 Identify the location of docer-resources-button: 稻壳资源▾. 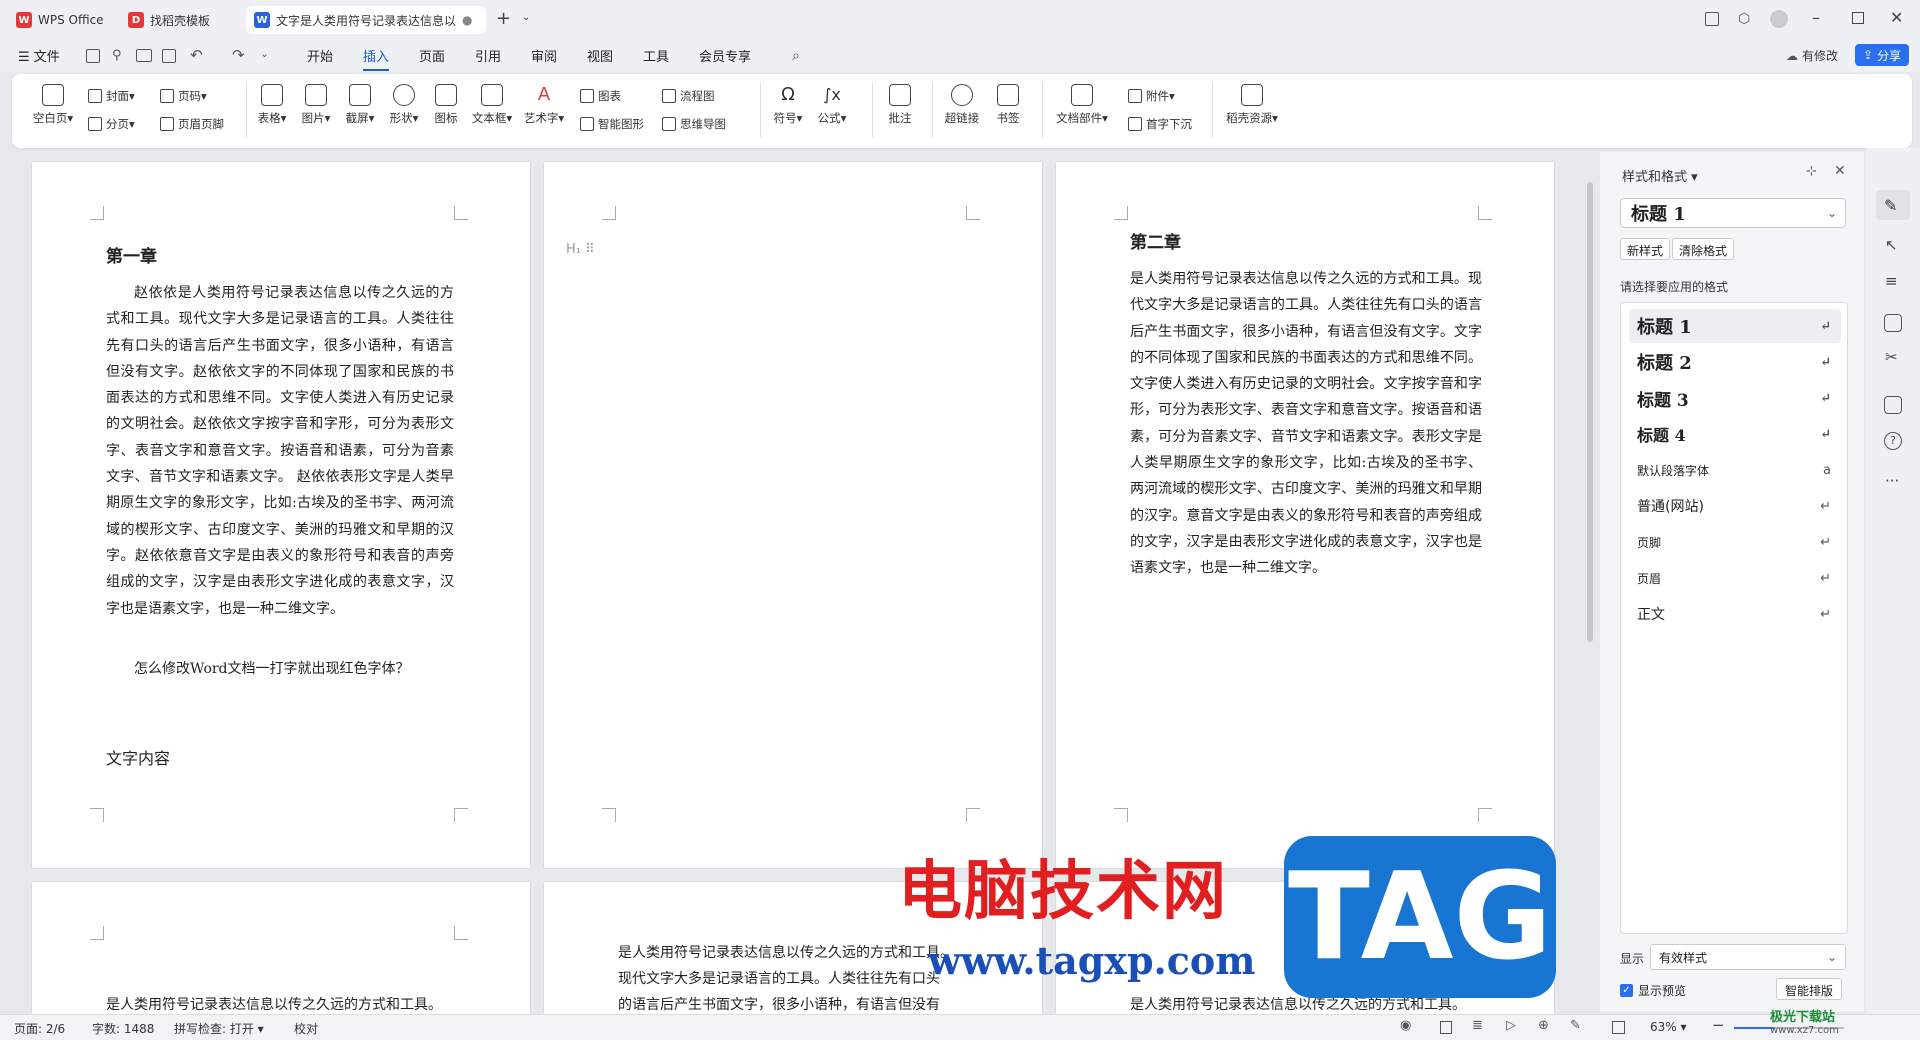
(1252, 105).